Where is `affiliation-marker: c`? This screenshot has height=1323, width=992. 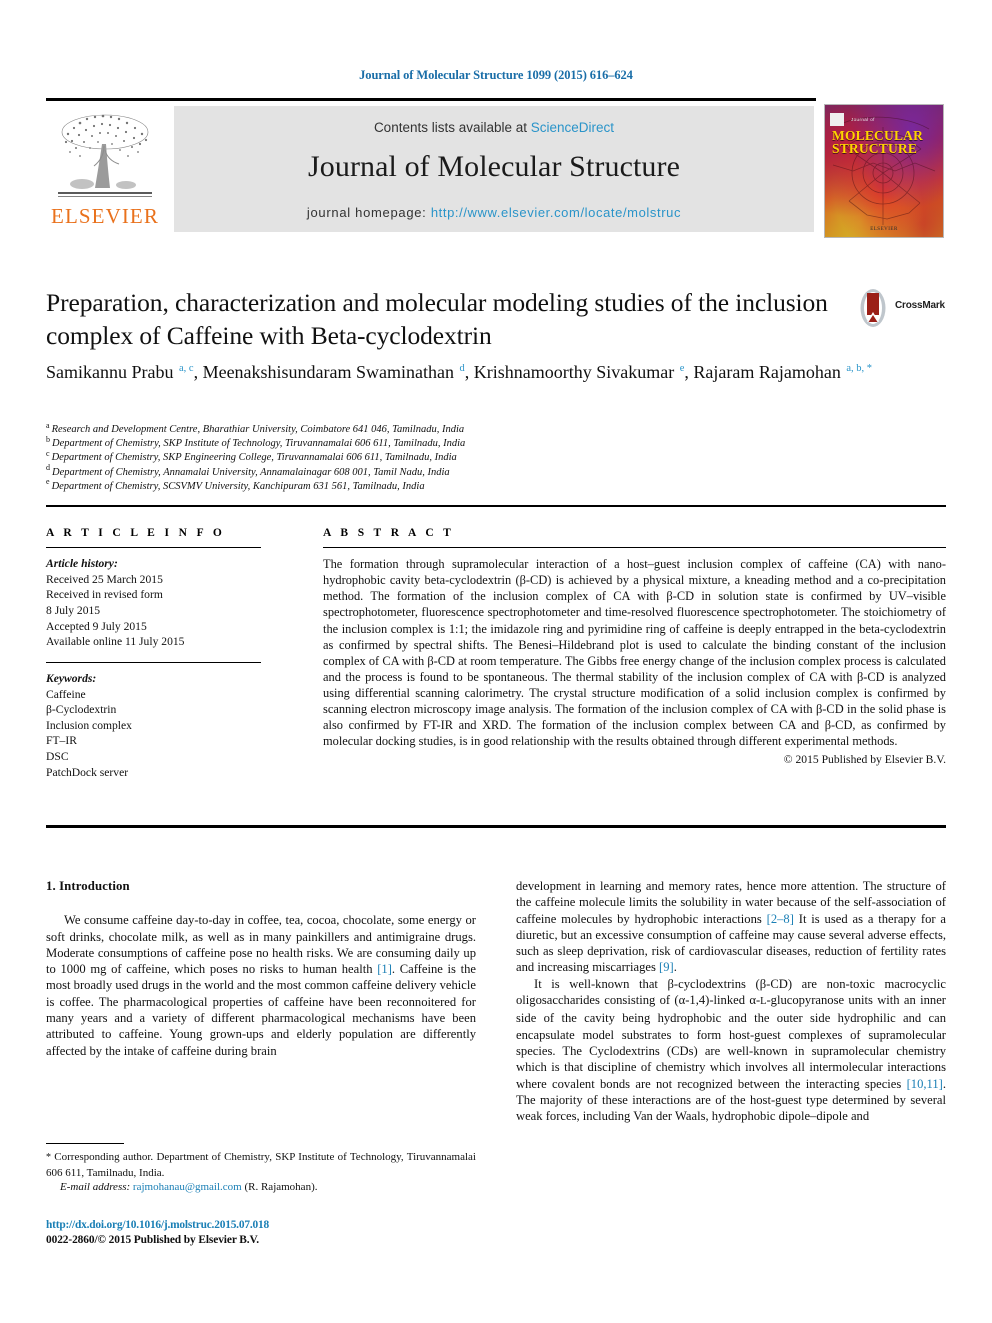
affiliation-marker: c is located at coordinates (48, 453).